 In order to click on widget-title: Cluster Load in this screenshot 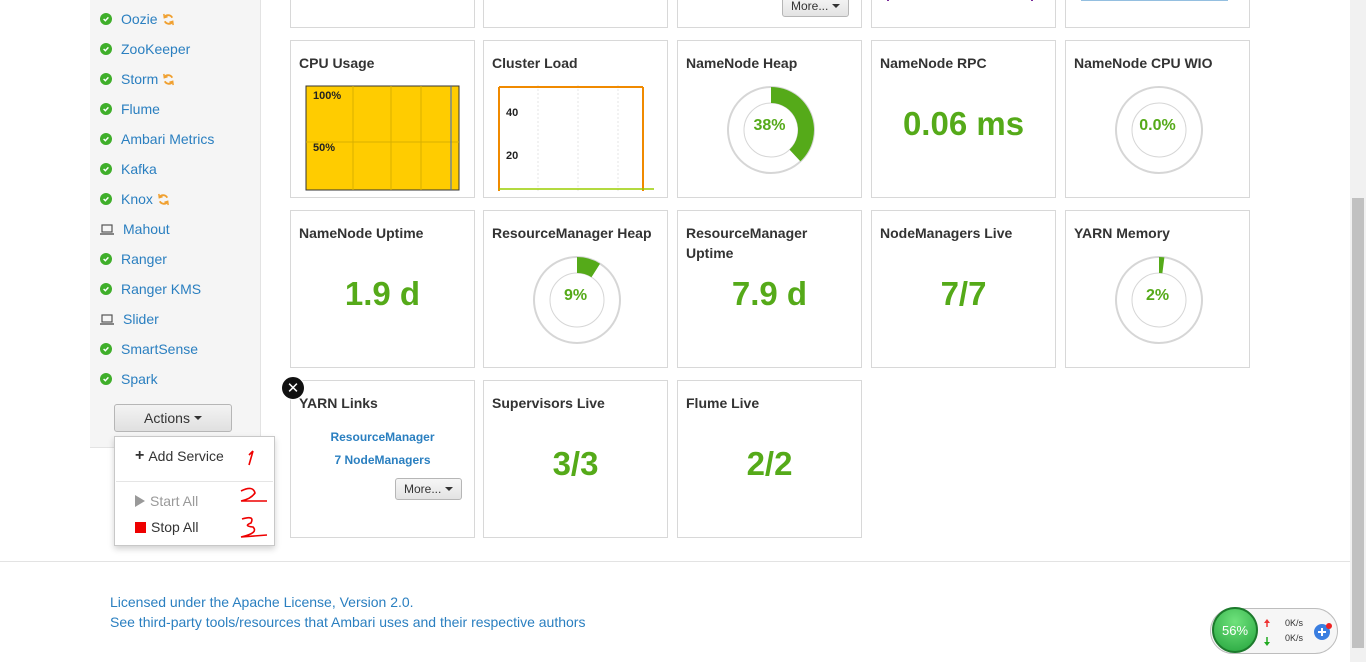, I will do `click(535, 63)`.